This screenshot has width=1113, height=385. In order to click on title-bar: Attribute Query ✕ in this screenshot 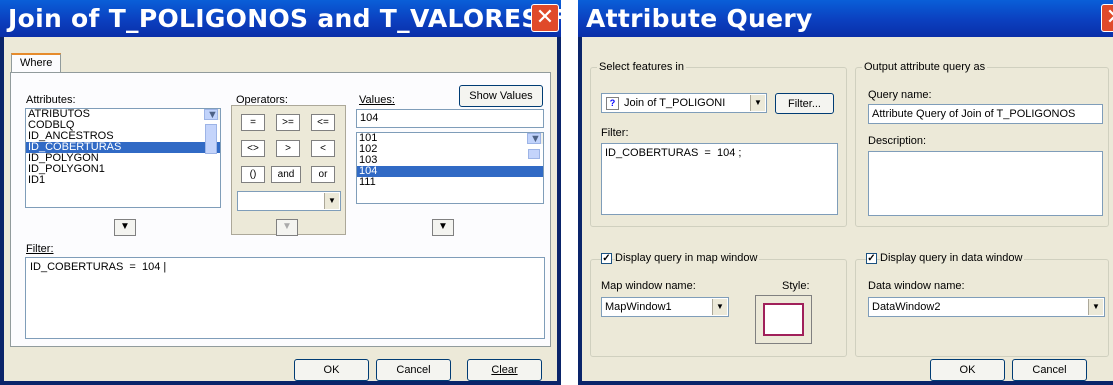, I will do `click(845, 18)`.